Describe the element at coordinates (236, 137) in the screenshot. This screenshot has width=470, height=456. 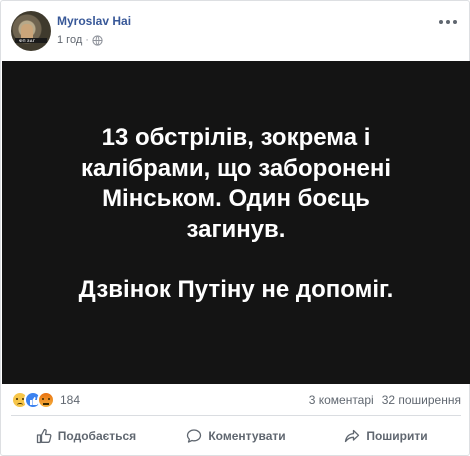
I see `image-text-line: 13 обстрілів, зокрема і` at that location.